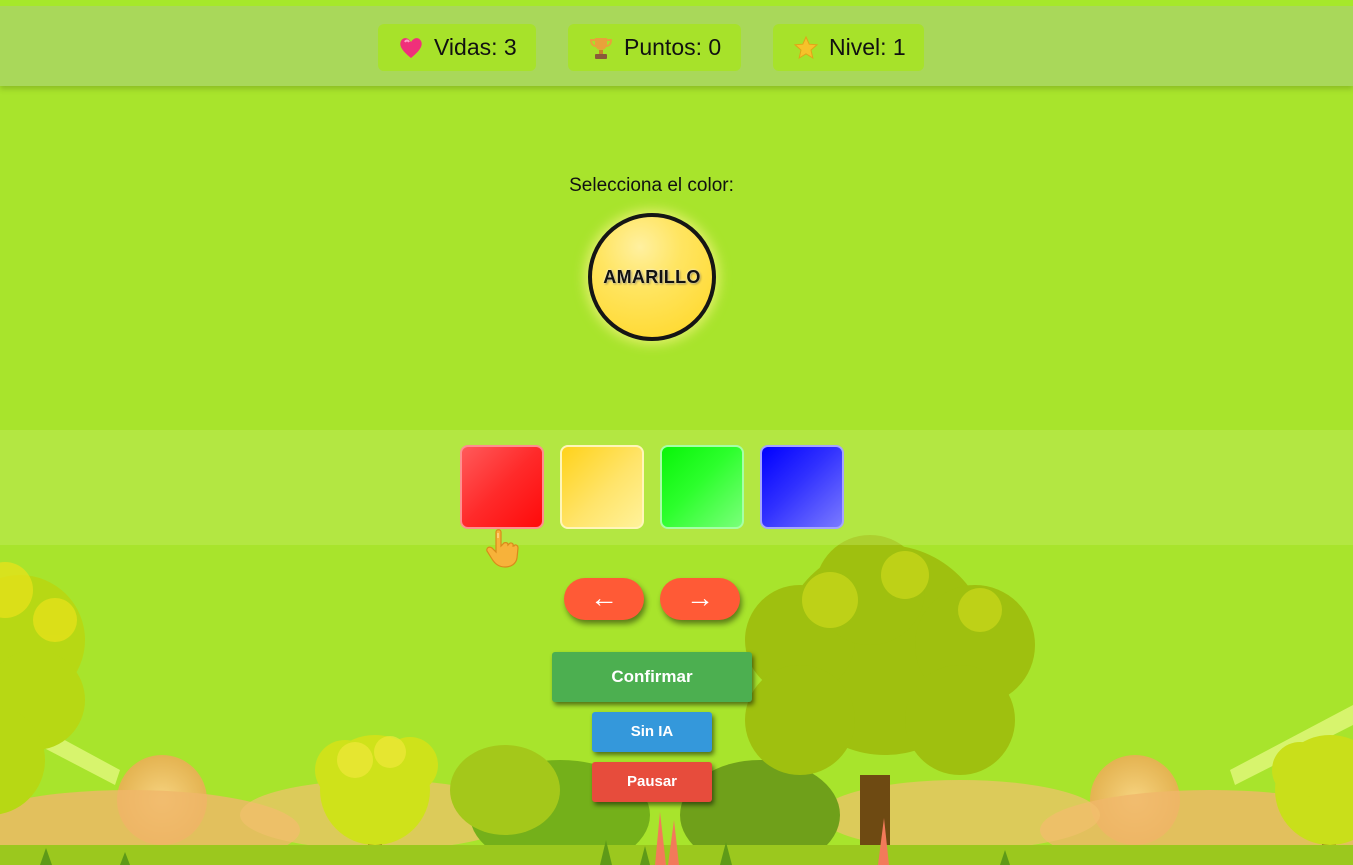 This screenshot has height=865, width=1353. I want to click on confirm-button: Confirmar, so click(652, 677).